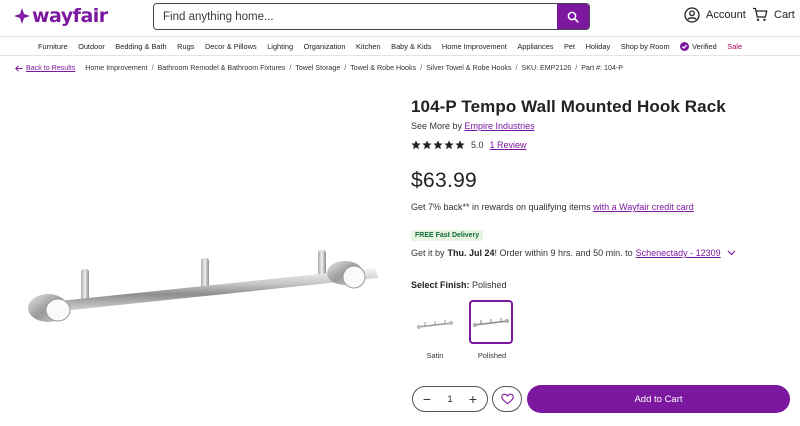 The image size is (800, 426). What do you see at coordinates (692, 15) in the screenshot?
I see `account-icon` at bounding box center [692, 15].